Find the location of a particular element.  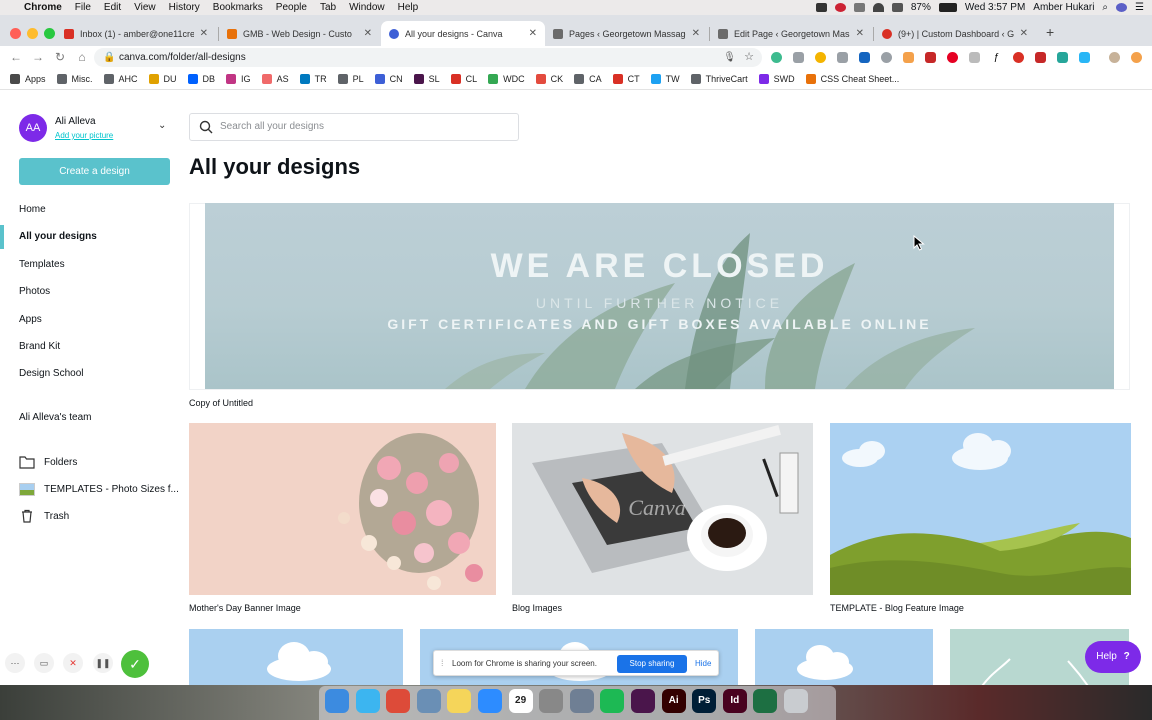

bookmark-cn: CN is located at coordinates (388, 78).